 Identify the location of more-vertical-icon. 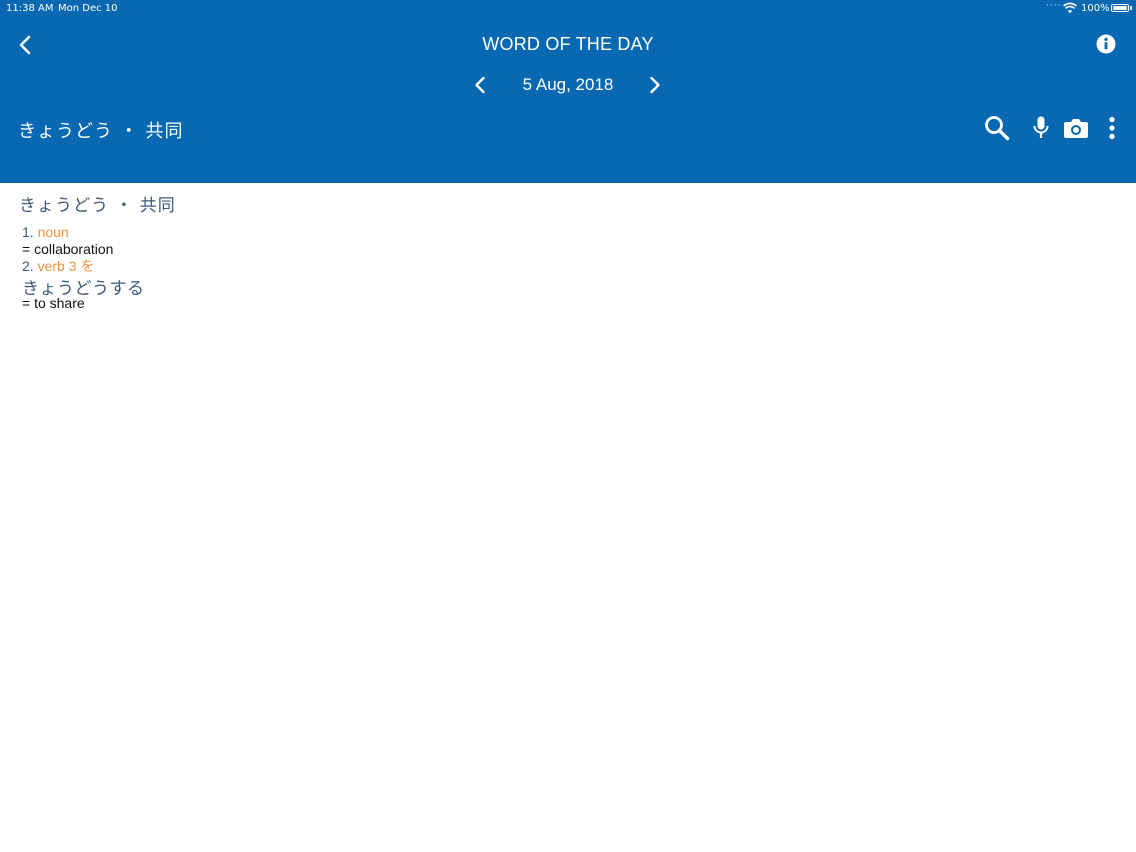
(1112, 128).